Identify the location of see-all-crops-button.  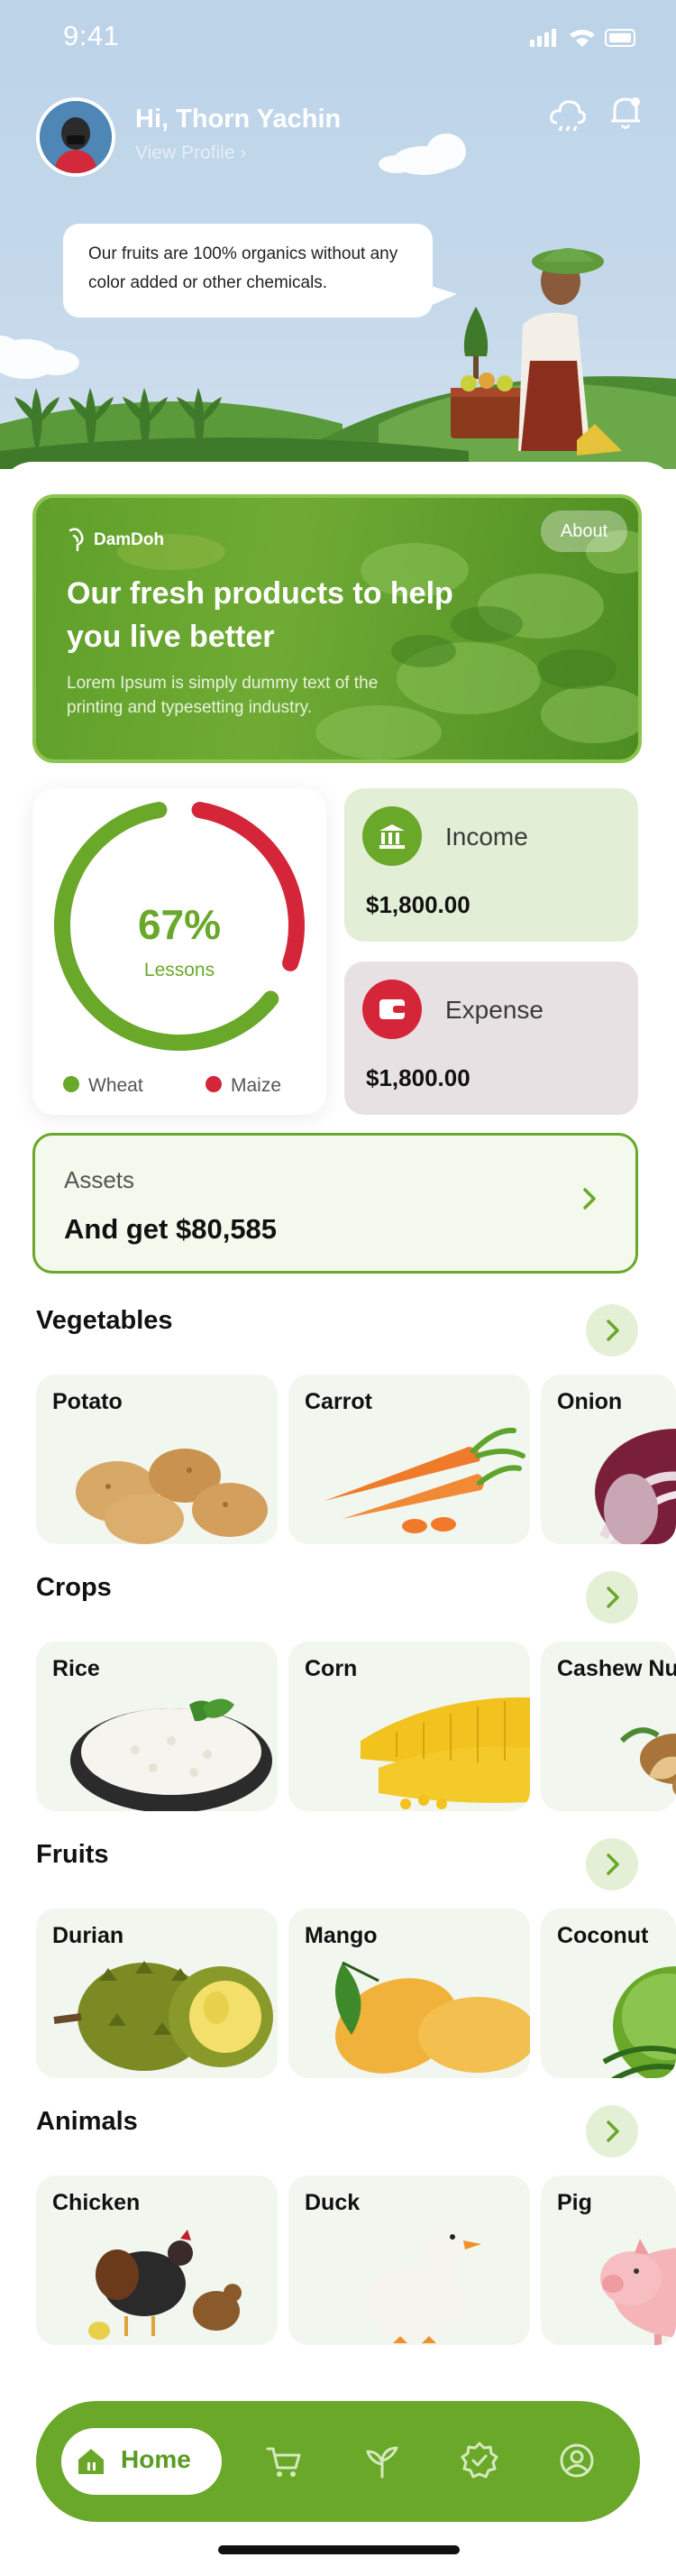
(612, 1598).